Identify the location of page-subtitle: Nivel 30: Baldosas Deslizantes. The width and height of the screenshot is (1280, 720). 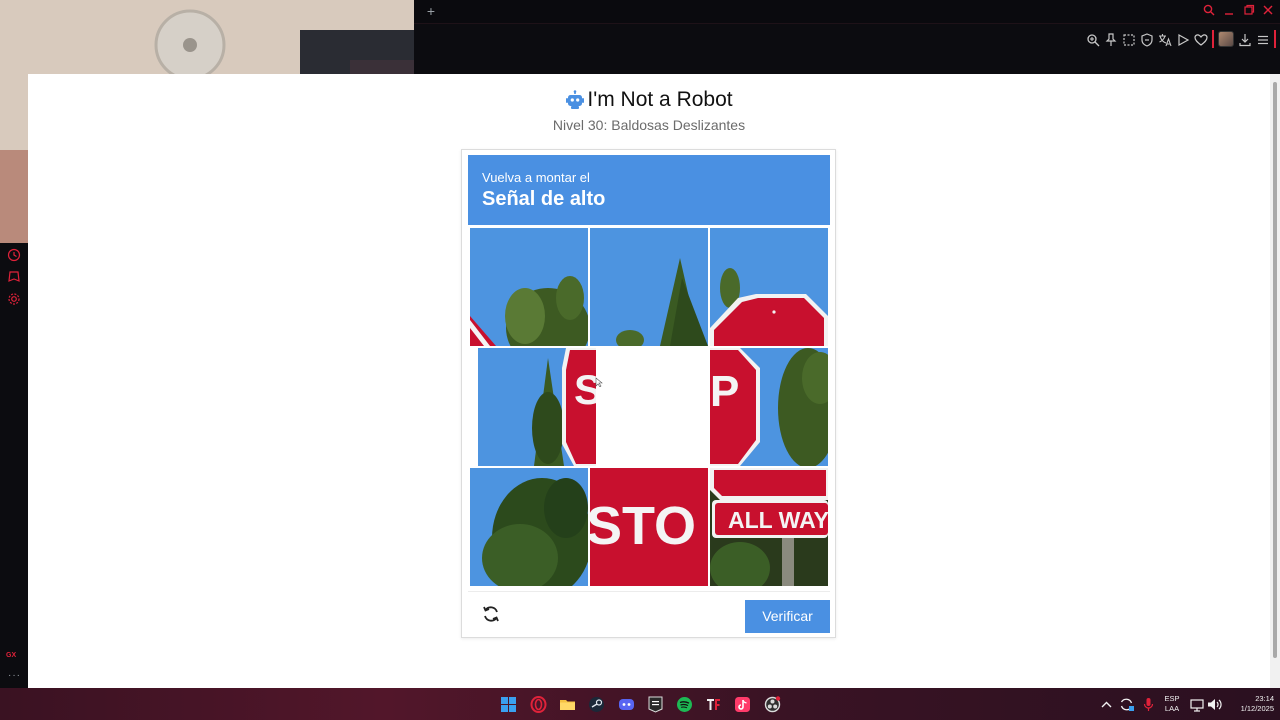
(649, 125).